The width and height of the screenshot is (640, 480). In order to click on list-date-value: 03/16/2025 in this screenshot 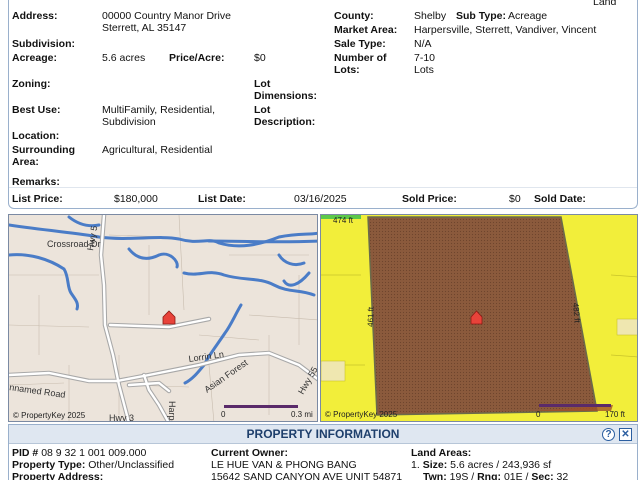, I will do `click(320, 199)`.